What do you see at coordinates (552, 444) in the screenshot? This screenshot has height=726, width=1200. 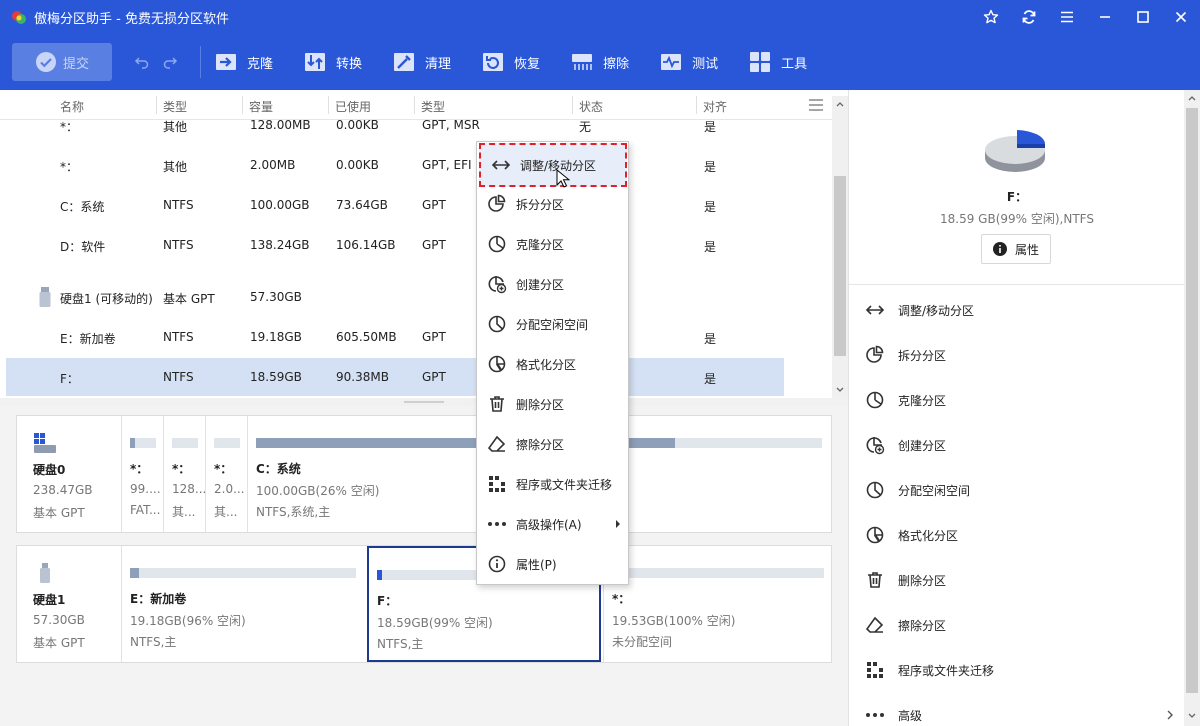 I see `ctx-wipe: 擦除分区` at bounding box center [552, 444].